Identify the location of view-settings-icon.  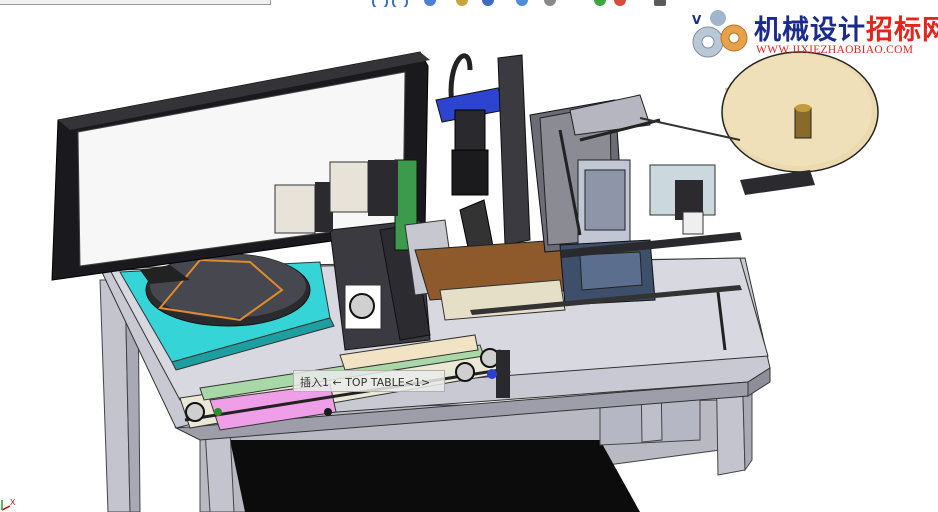
(660, 3).